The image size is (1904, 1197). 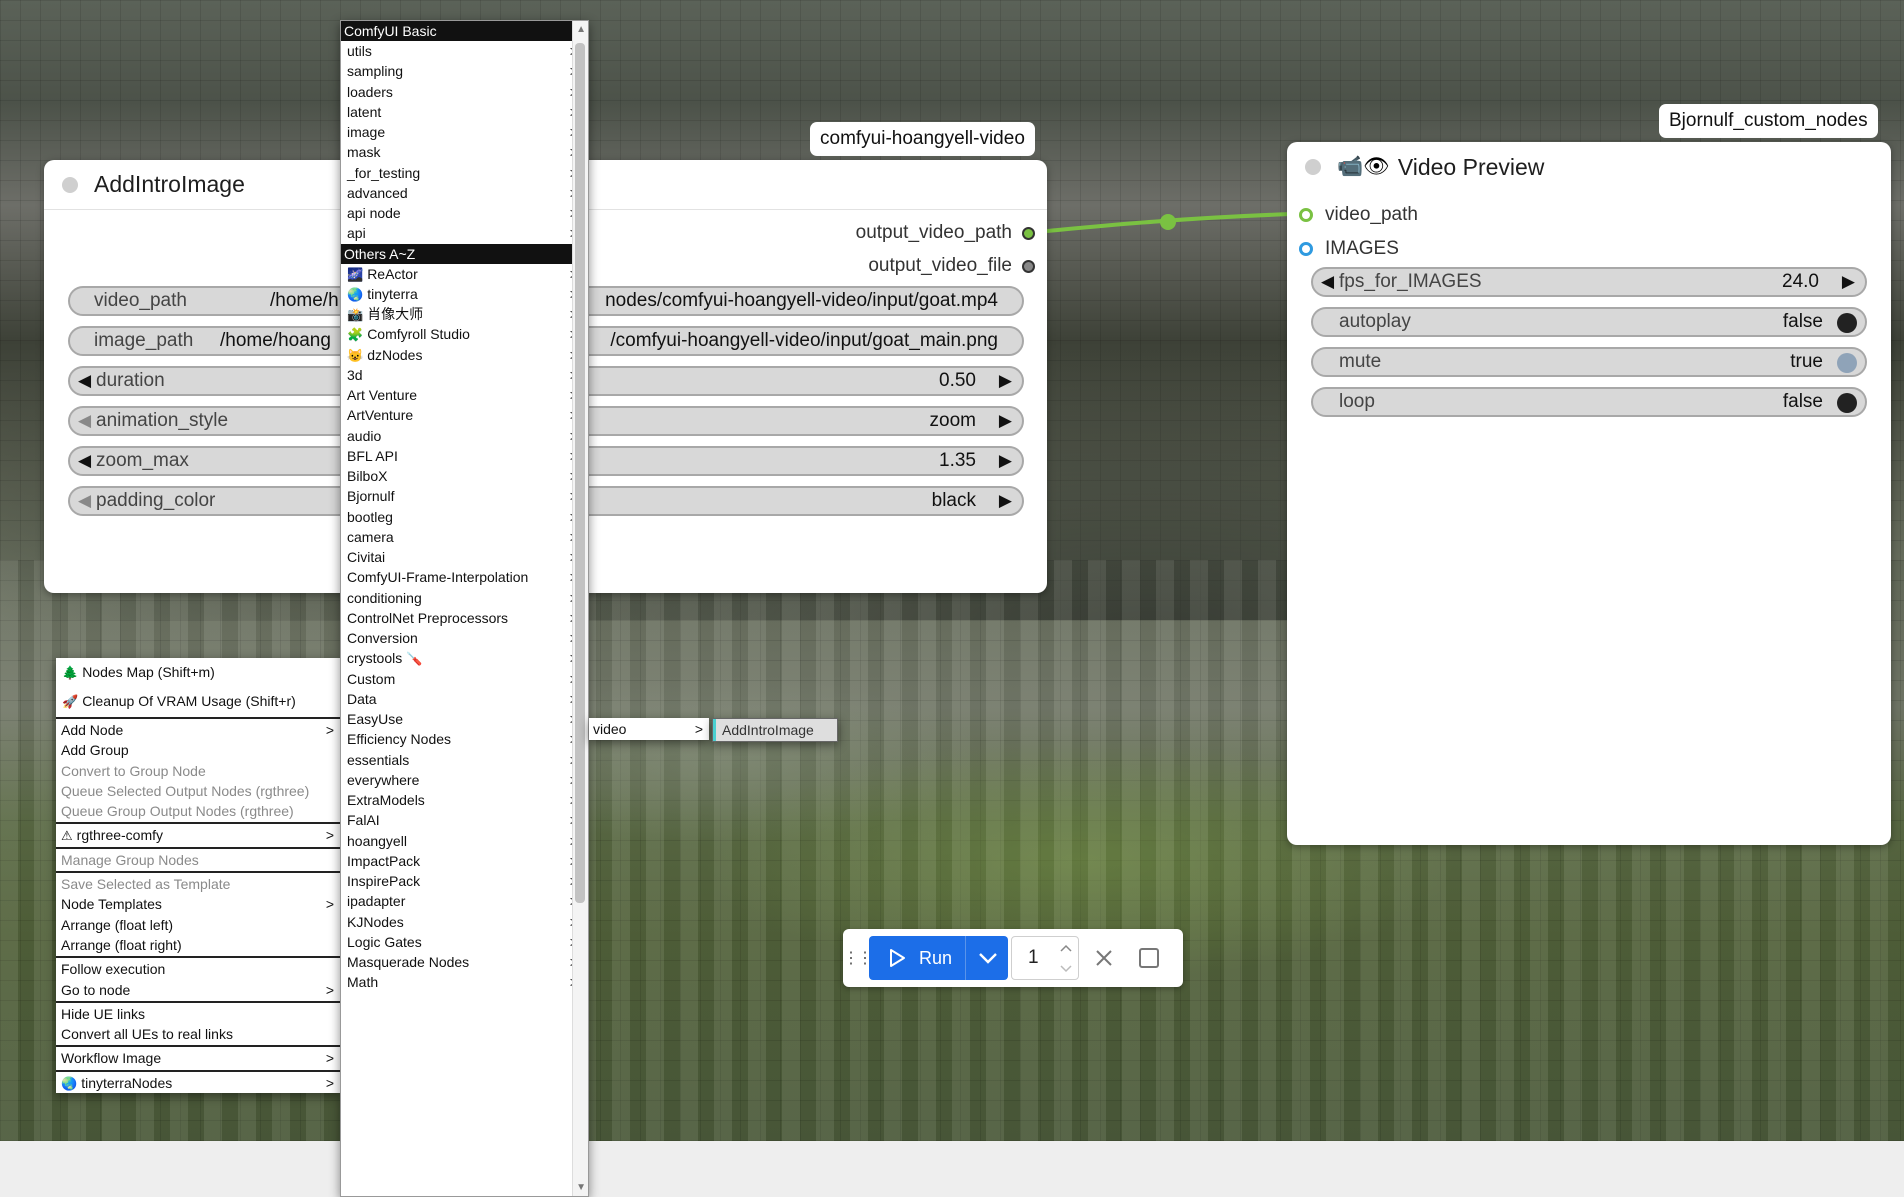 I want to click on category-for-testing: _for_testing>, so click(x=464, y=172).